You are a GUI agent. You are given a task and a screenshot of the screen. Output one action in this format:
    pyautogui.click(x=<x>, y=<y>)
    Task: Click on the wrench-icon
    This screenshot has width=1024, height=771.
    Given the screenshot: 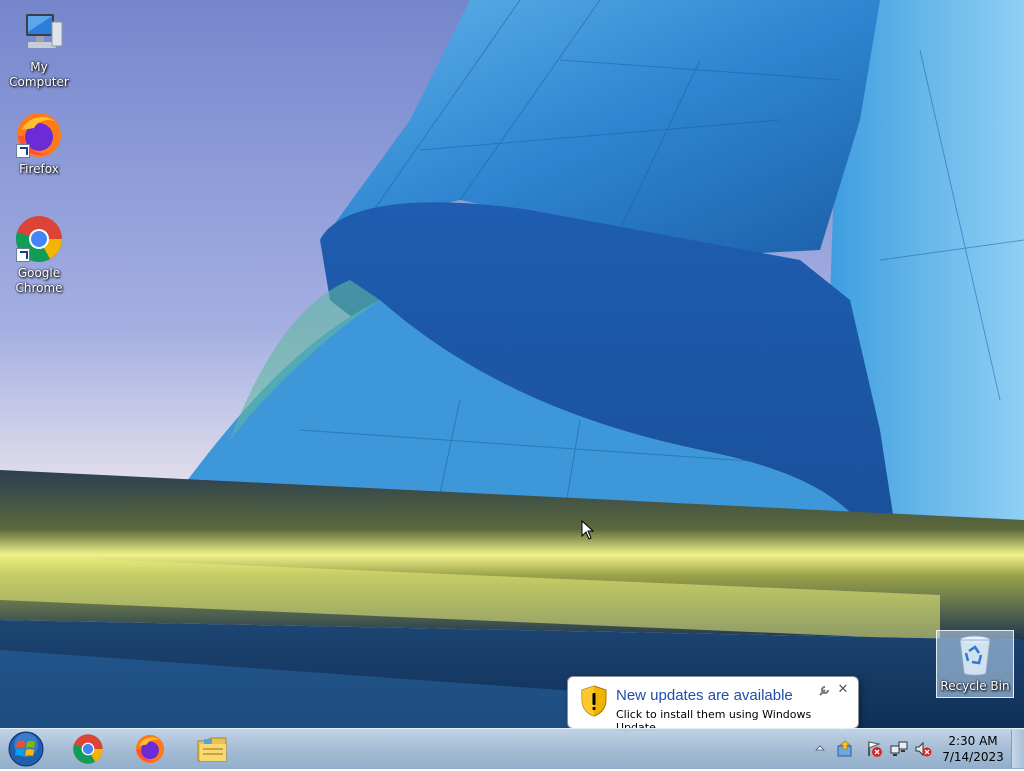 What is the action you would take?
    pyautogui.click(x=824, y=691)
    